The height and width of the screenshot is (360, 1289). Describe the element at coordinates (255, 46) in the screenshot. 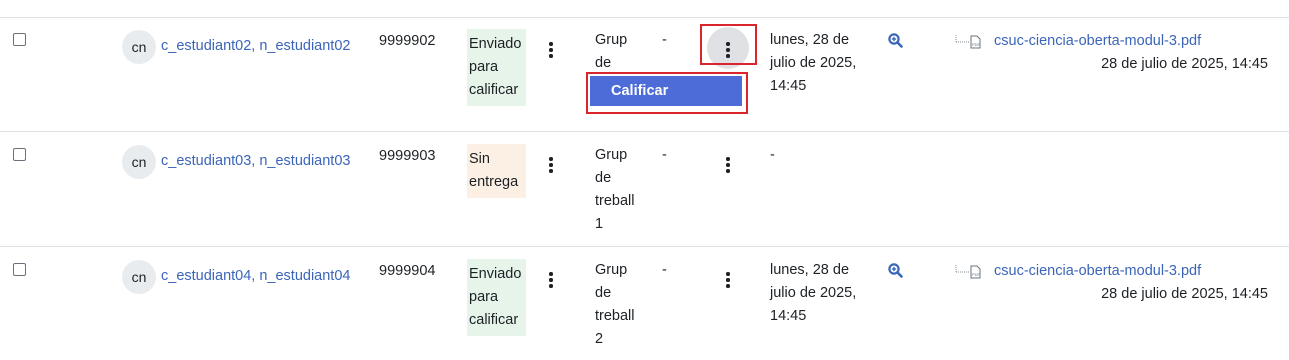

I see `student-name-link: c_estudiant02, n_estudiant02` at that location.